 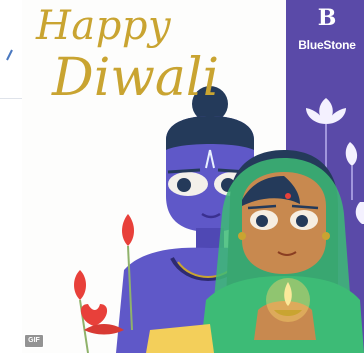 What do you see at coordinates (104, 26) in the screenshot?
I see `greeting-line-1: Happy` at bounding box center [104, 26].